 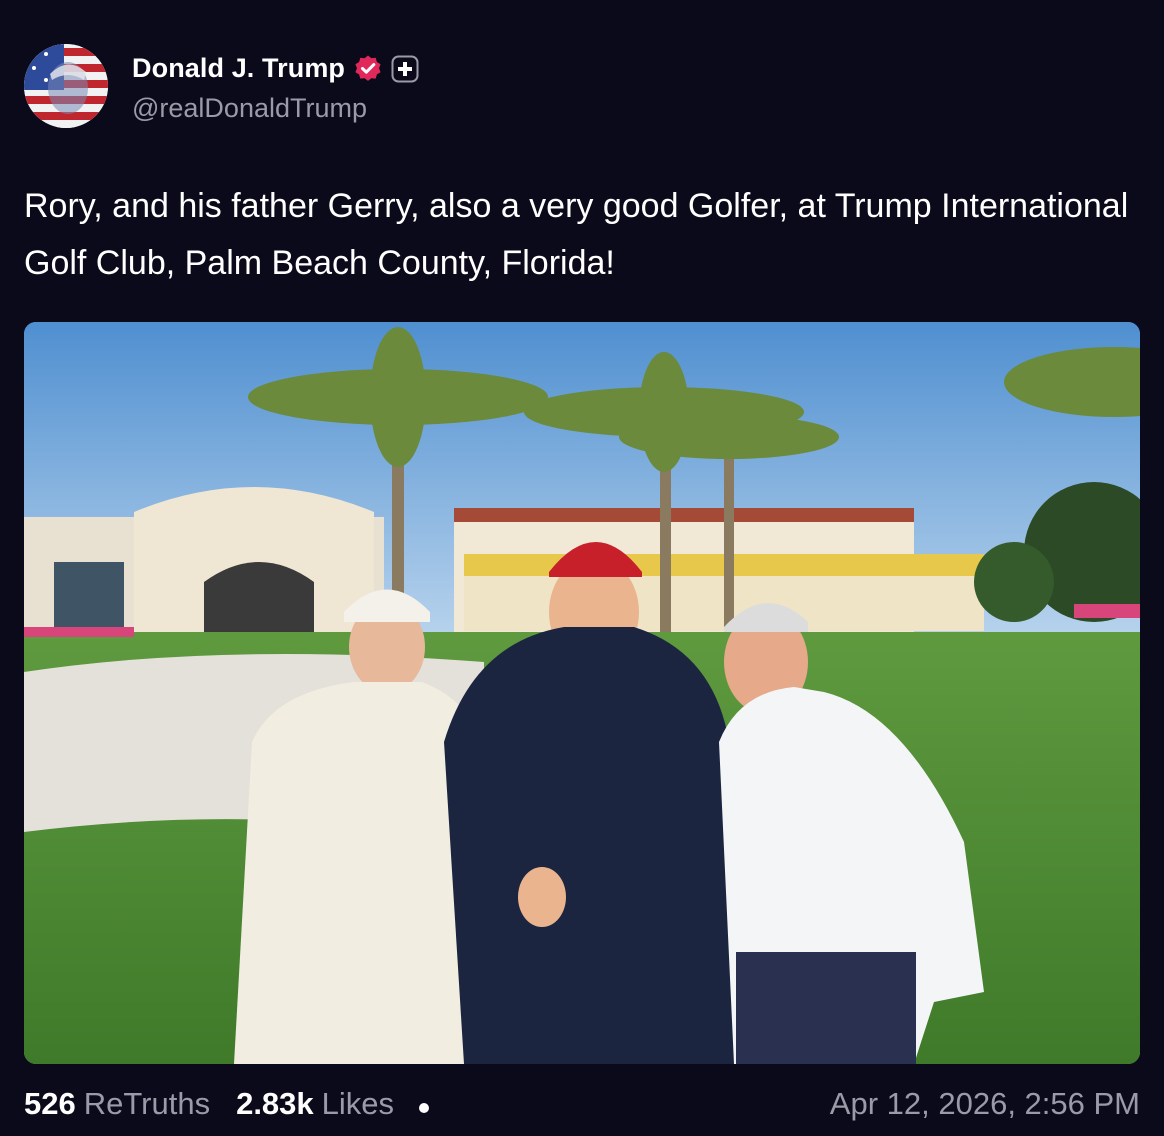 I want to click on post-timestamp: Apr 12, 2026, 2:56 PM, so click(x=985, y=1104).